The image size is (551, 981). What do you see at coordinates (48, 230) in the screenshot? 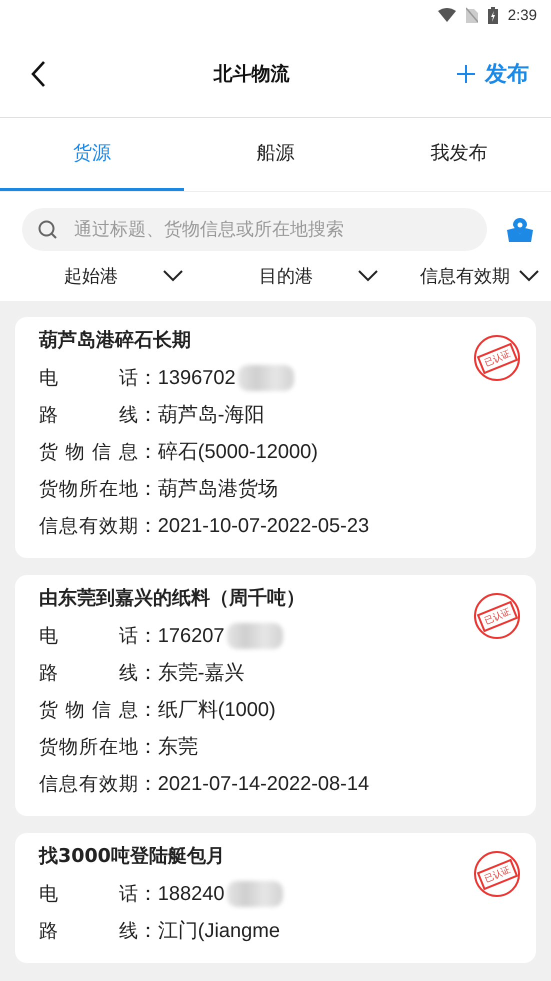
I see `search-icon` at bounding box center [48, 230].